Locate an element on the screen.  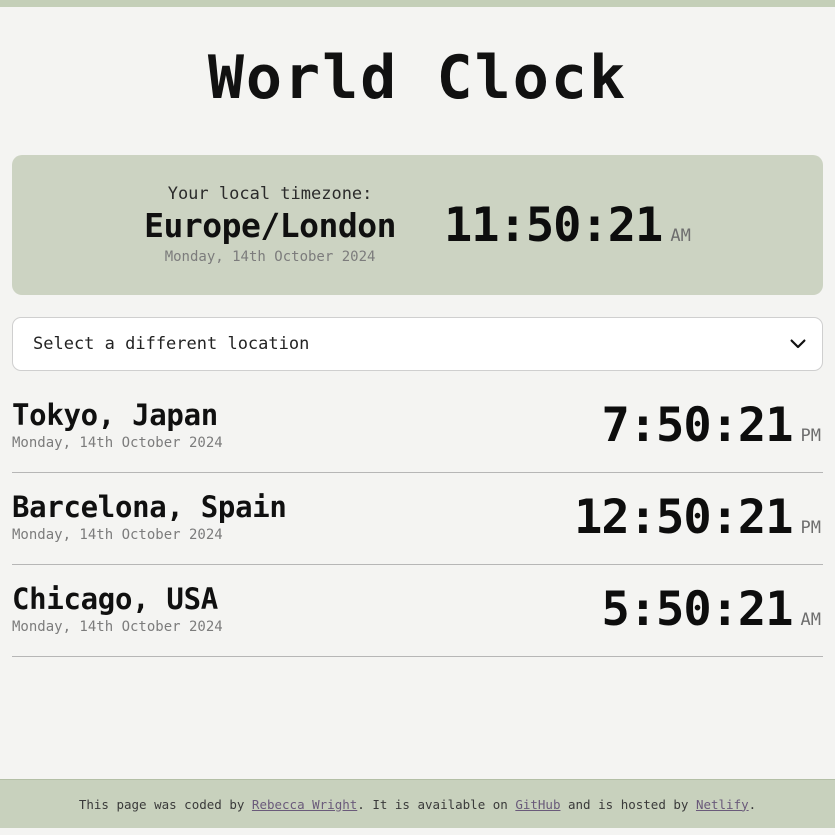
city-time-value: 12:50:21 is located at coordinates (683, 518).